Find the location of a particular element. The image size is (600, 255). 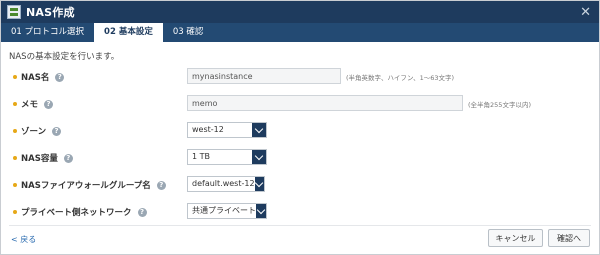

private-network-select-value: 共通プライベート is located at coordinates (224, 210).